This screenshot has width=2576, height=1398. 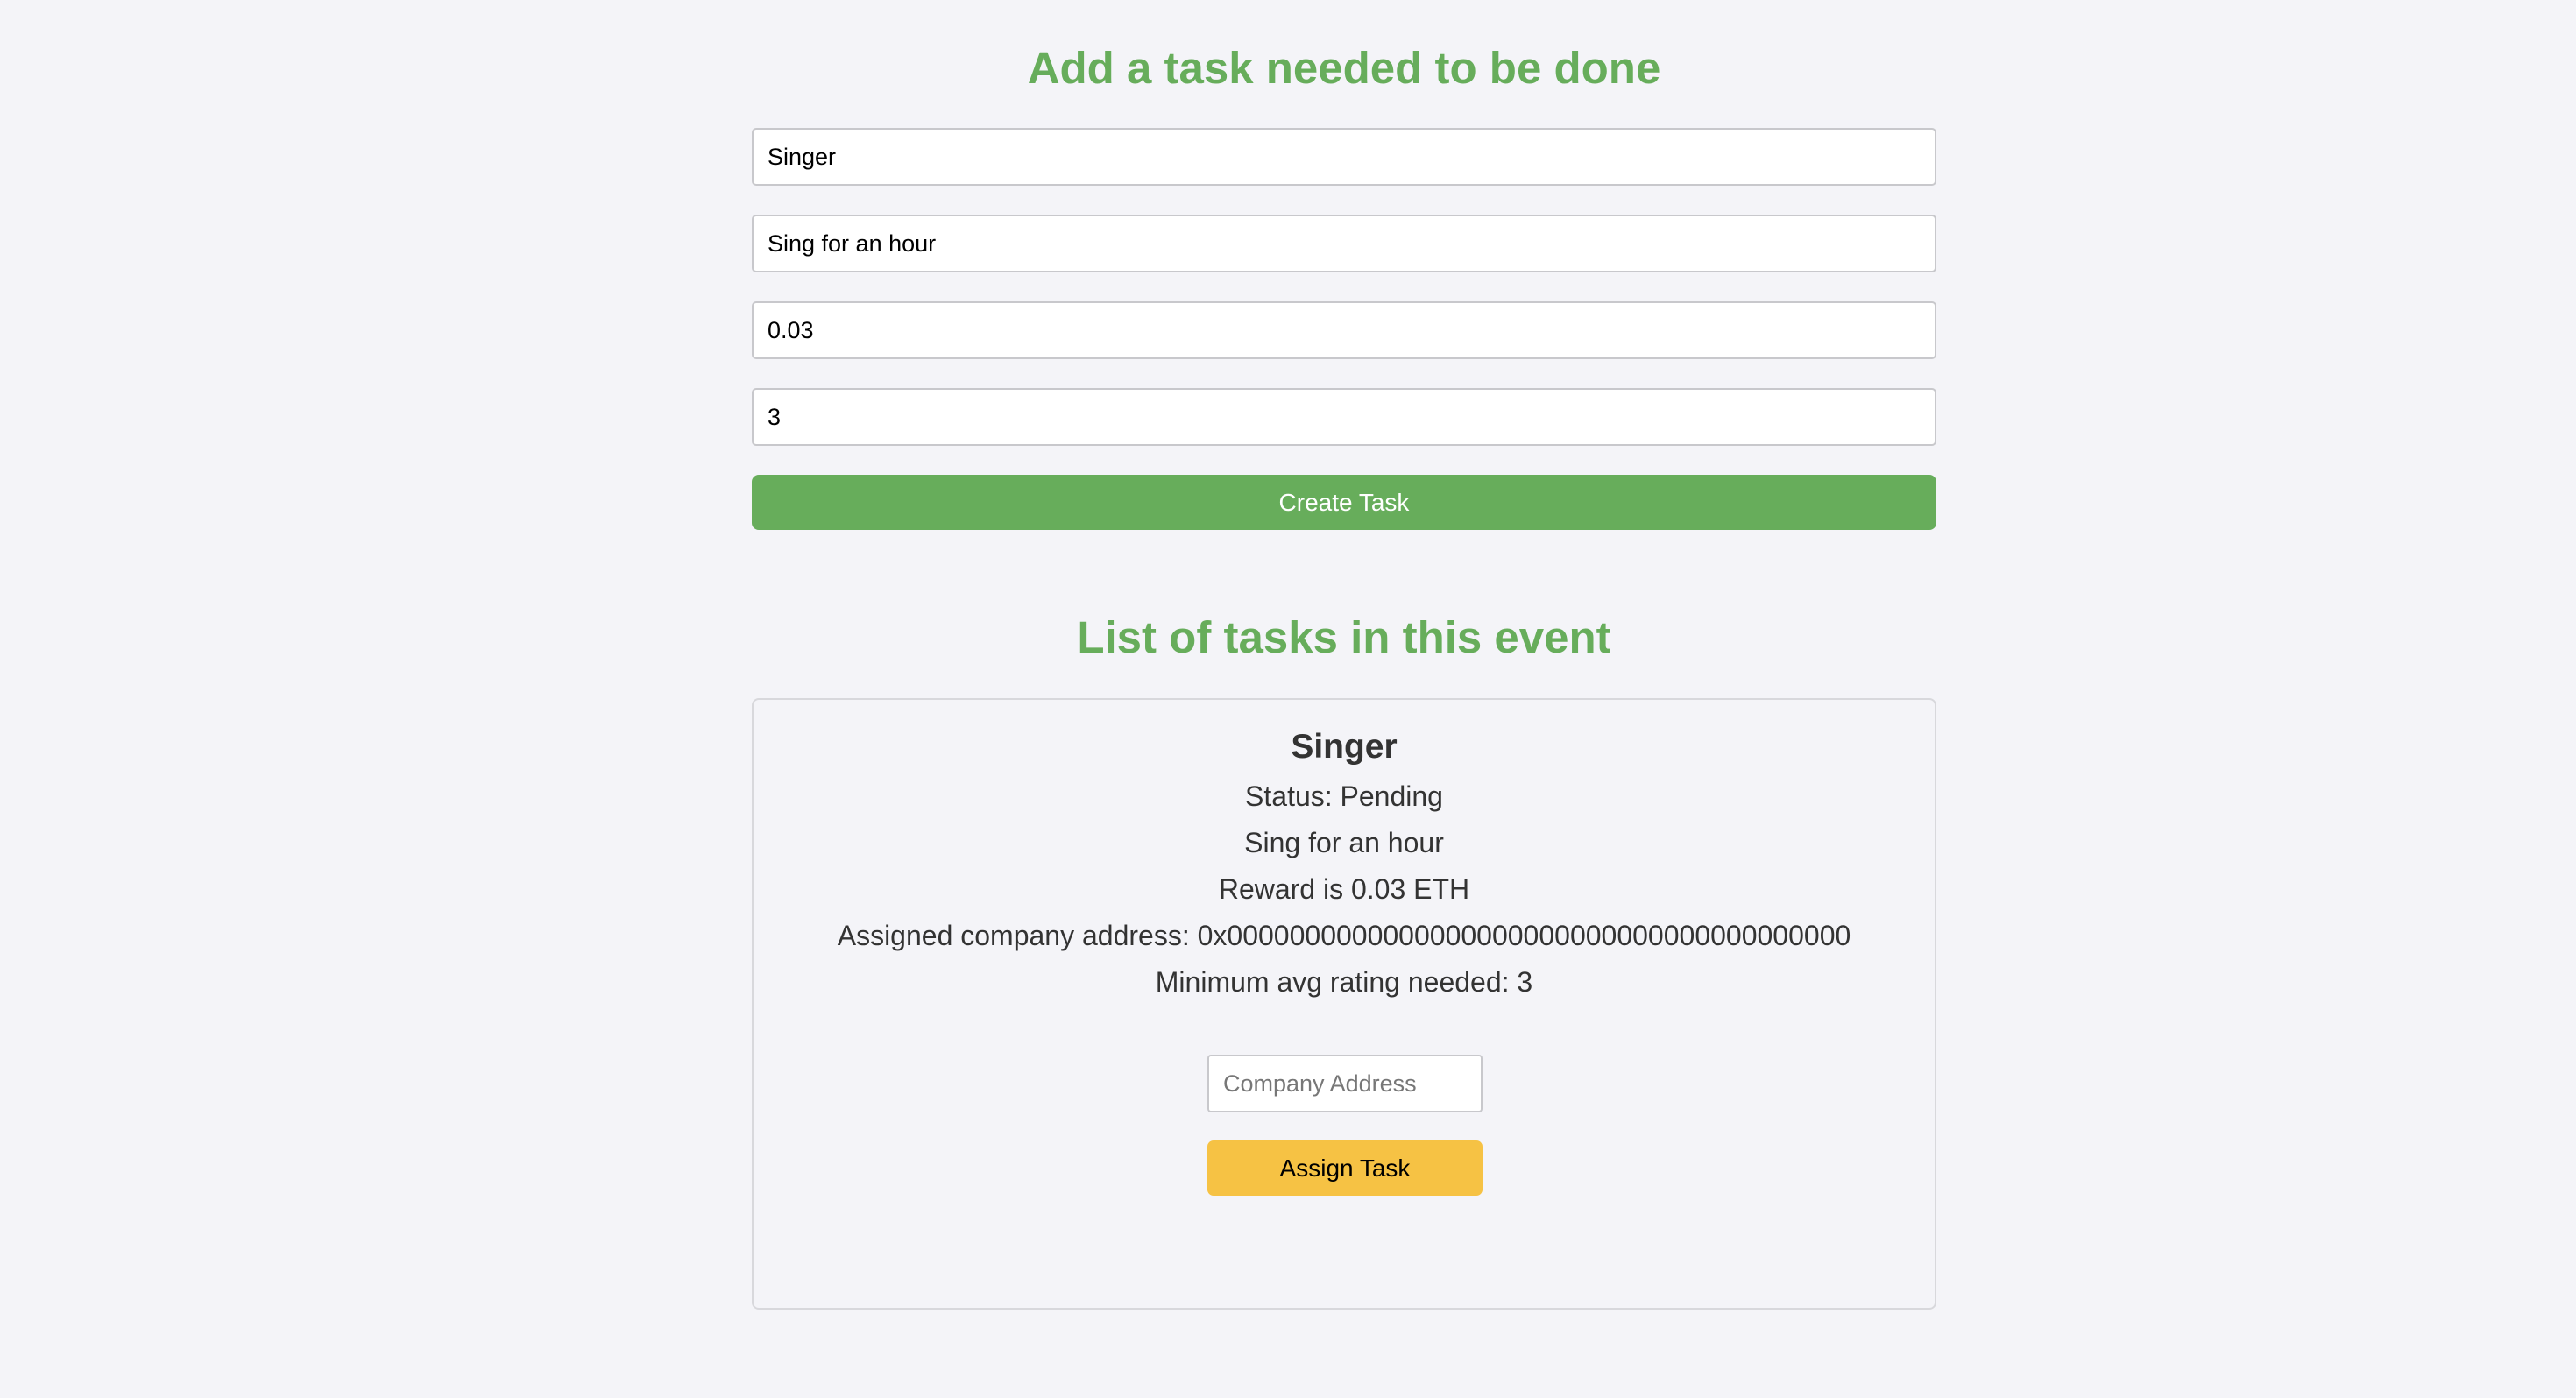 I want to click on company-address-input, so click(x=1345, y=1083).